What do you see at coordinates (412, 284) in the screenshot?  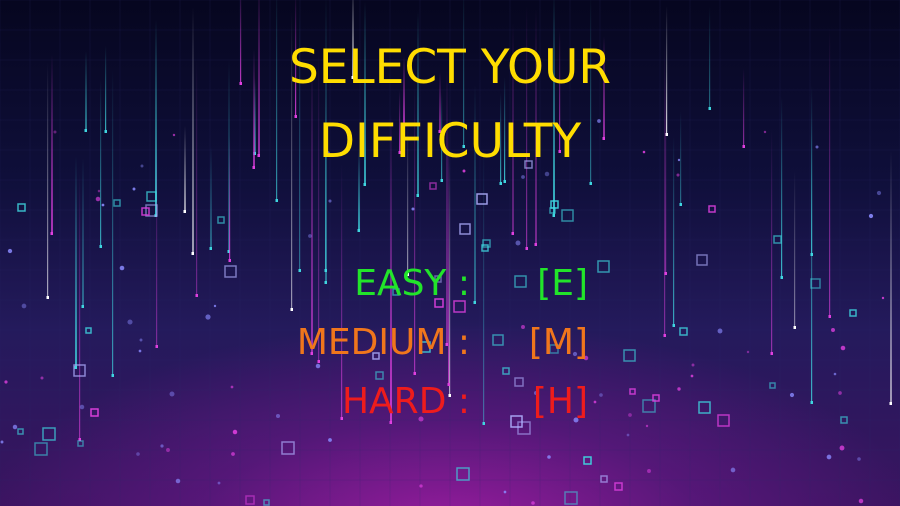 I see `easy-option-label: EASY :` at bounding box center [412, 284].